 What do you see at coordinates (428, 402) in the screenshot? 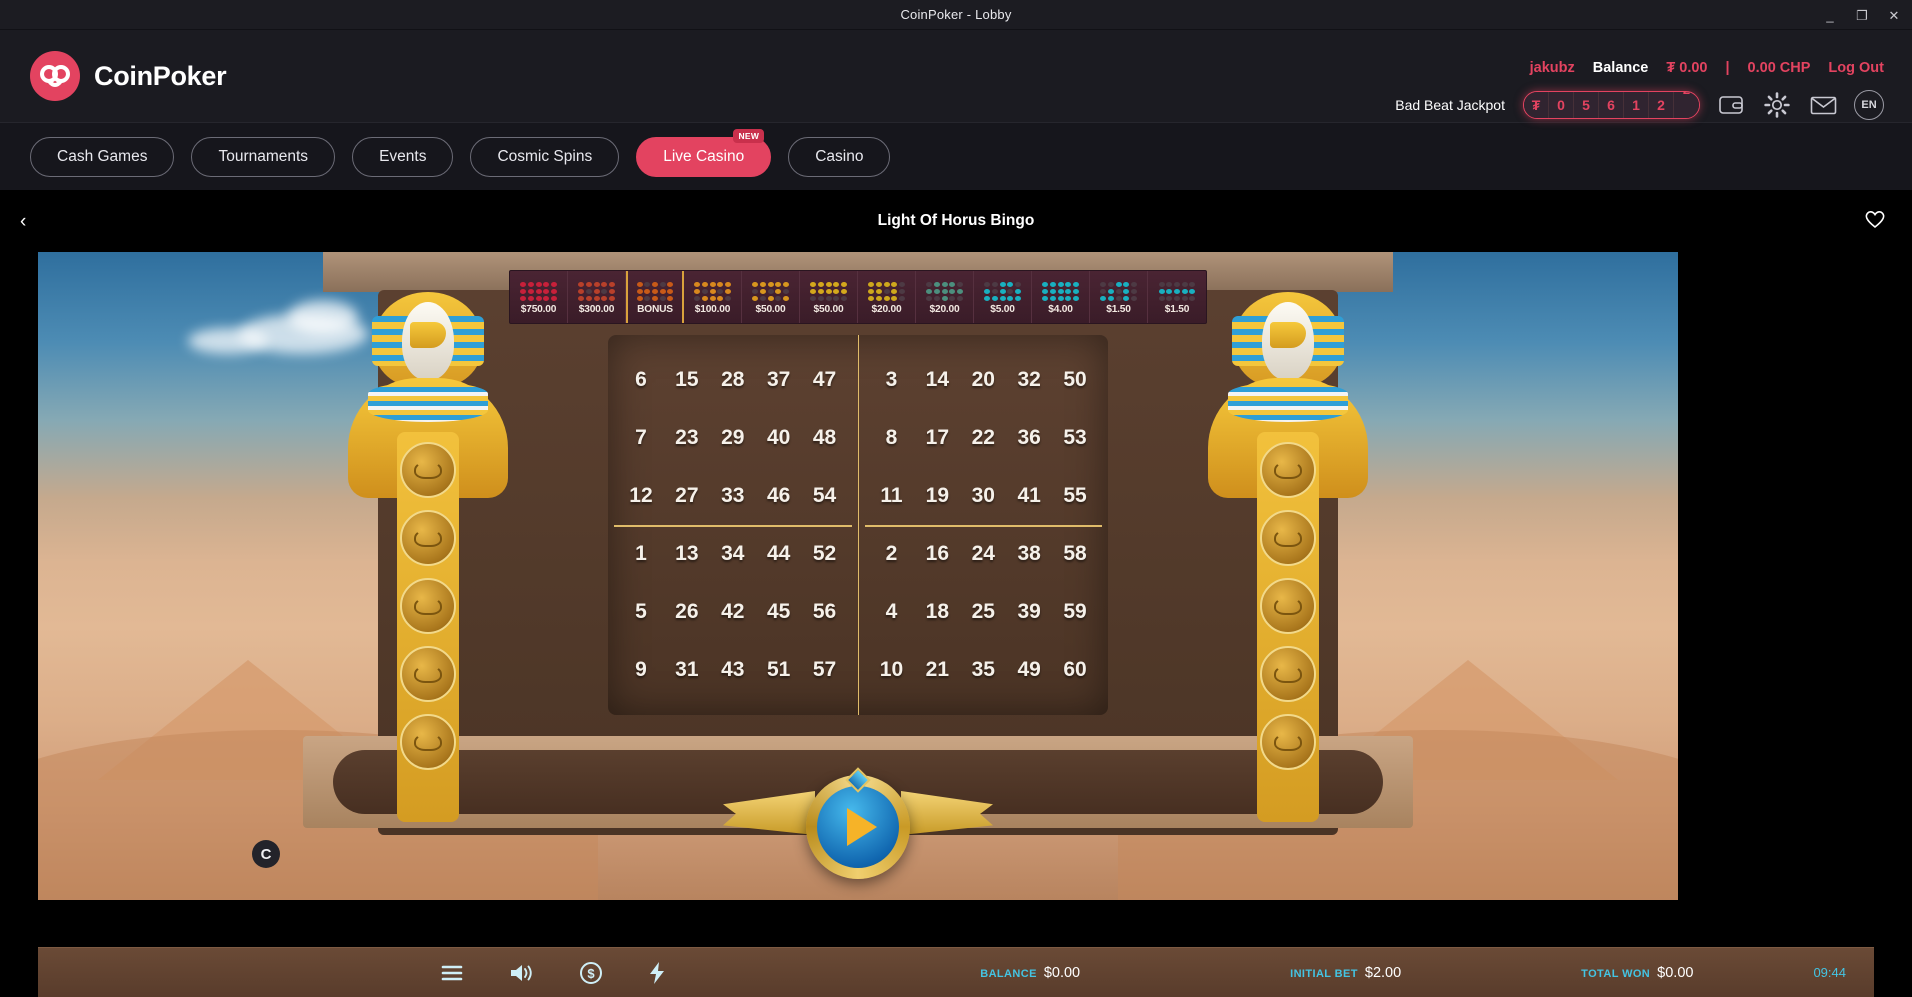
I see `statue-collar` at bounding box center [428, 402].